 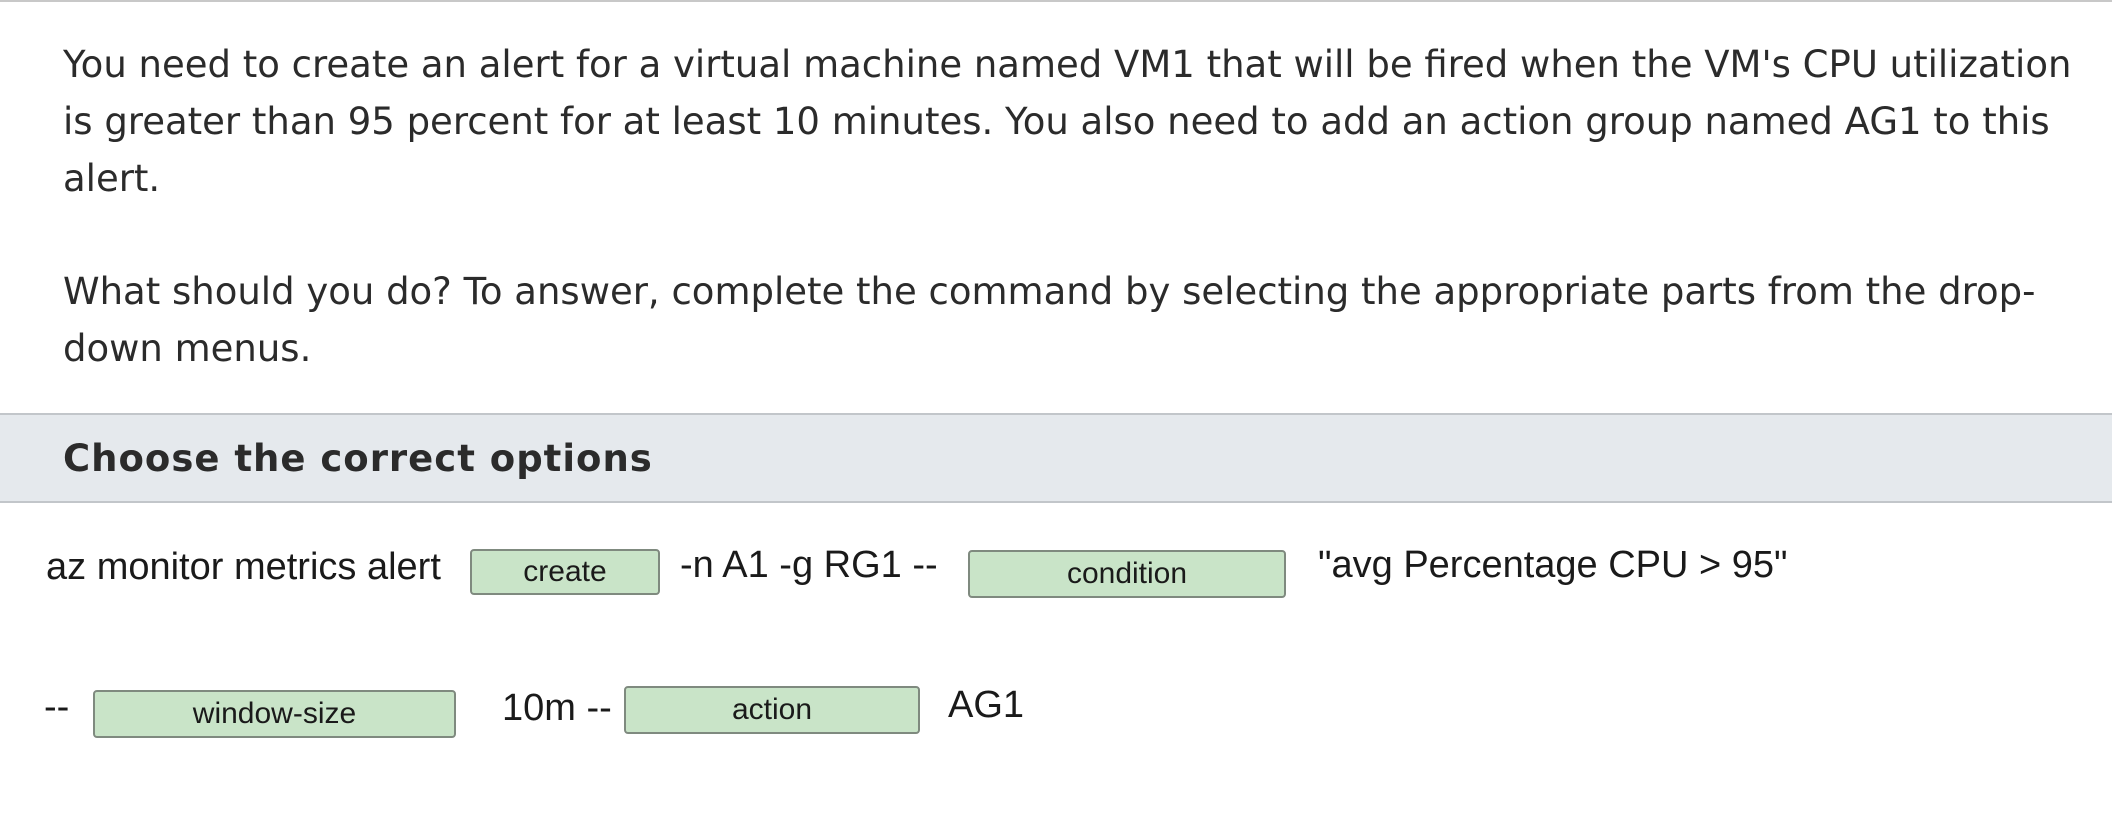 What do you see at coordinates (1056, 458) in the screenshot?
I see `options-header: Choose the correct options` at bounding box center [1056, 458].